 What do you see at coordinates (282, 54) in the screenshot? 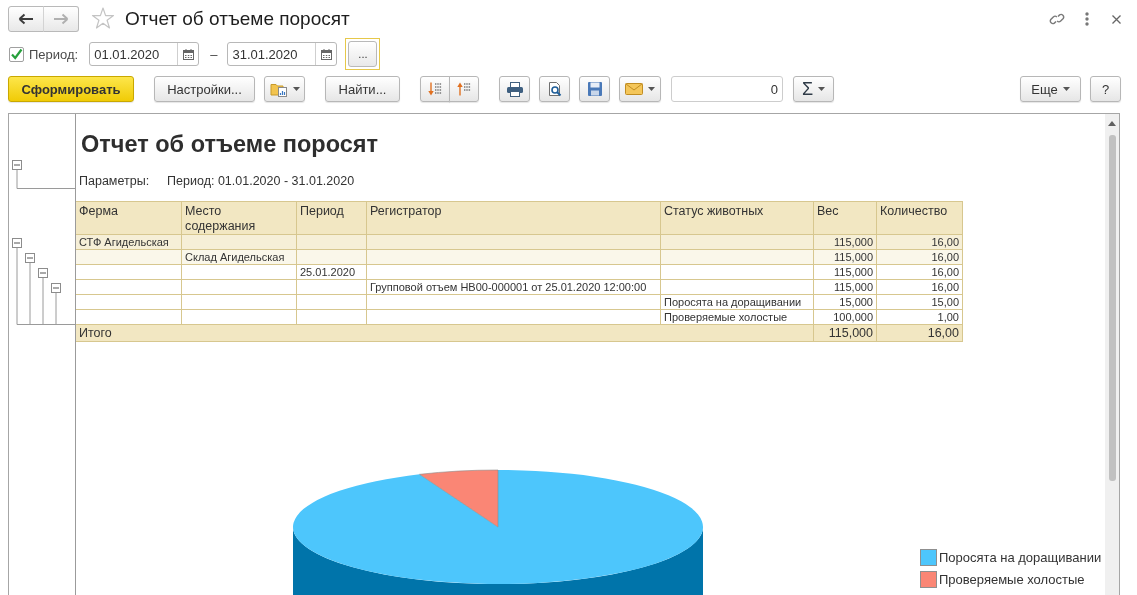
I see `date-field: 31.01.2020` at bounding box center [282, 54].